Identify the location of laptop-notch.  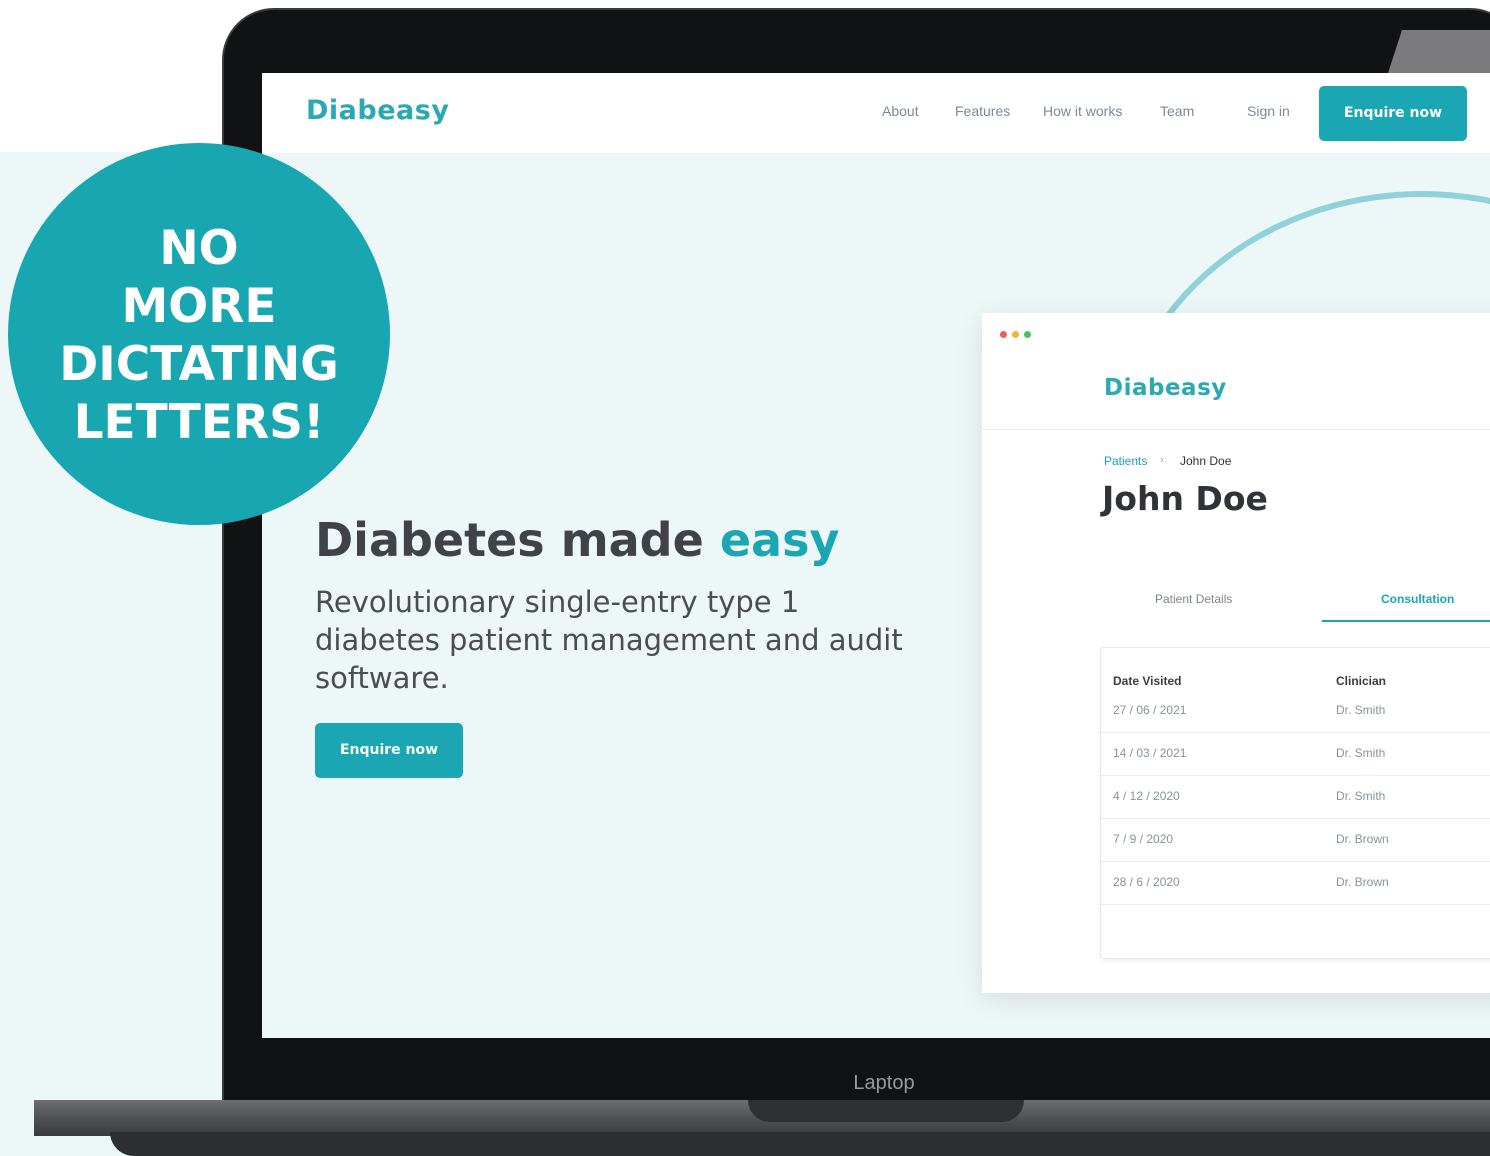
(886, 1111).